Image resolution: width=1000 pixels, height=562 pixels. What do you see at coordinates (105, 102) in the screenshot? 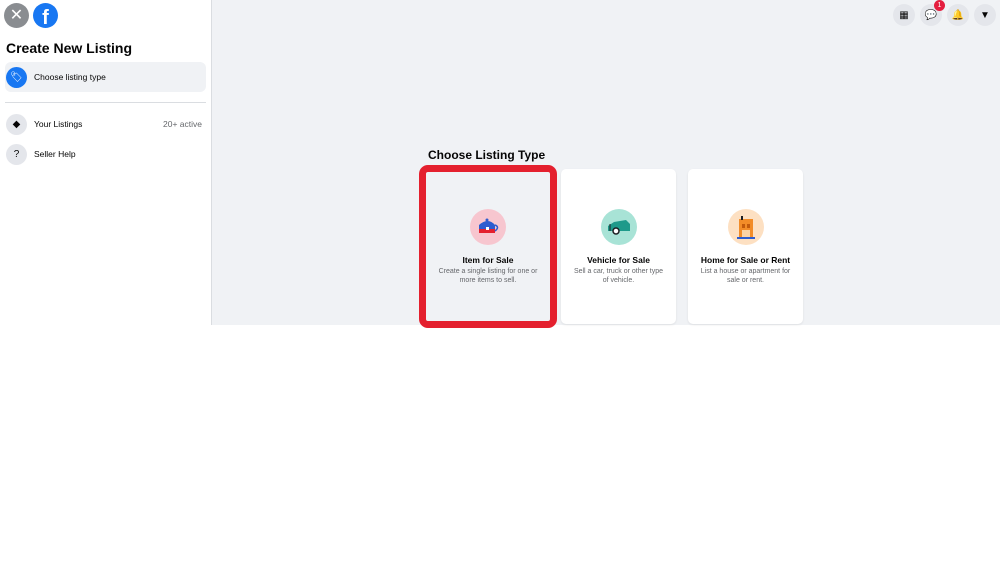
I see `divider` at bounding box center [105, 102].